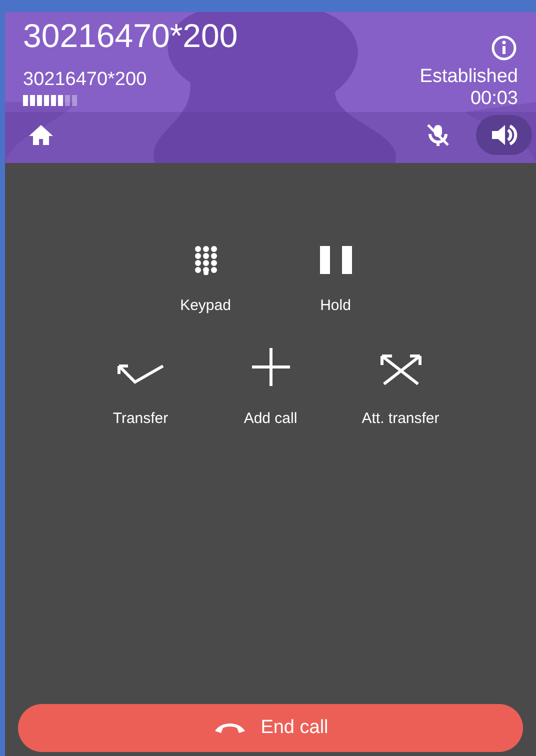 Image resolution: width=536 pixels, height=756 pixels. Describe the element at coordinates (229, 728) in the screenshot. I see `hang-up-icon` at that location.